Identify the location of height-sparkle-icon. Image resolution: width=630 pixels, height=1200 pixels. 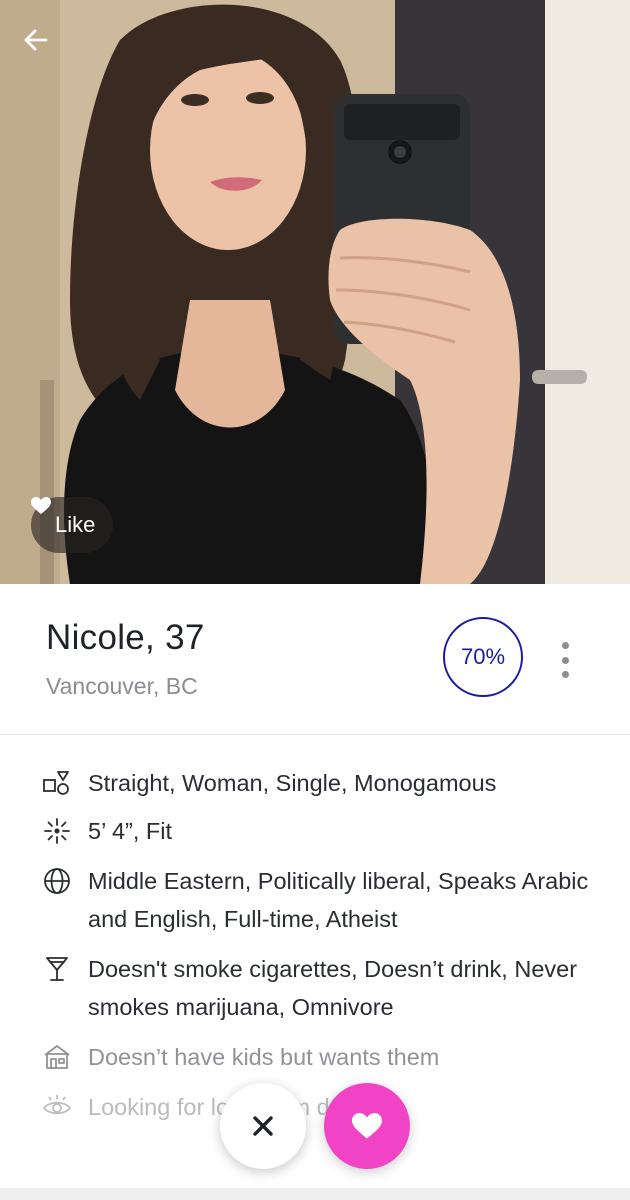
(57, 831).